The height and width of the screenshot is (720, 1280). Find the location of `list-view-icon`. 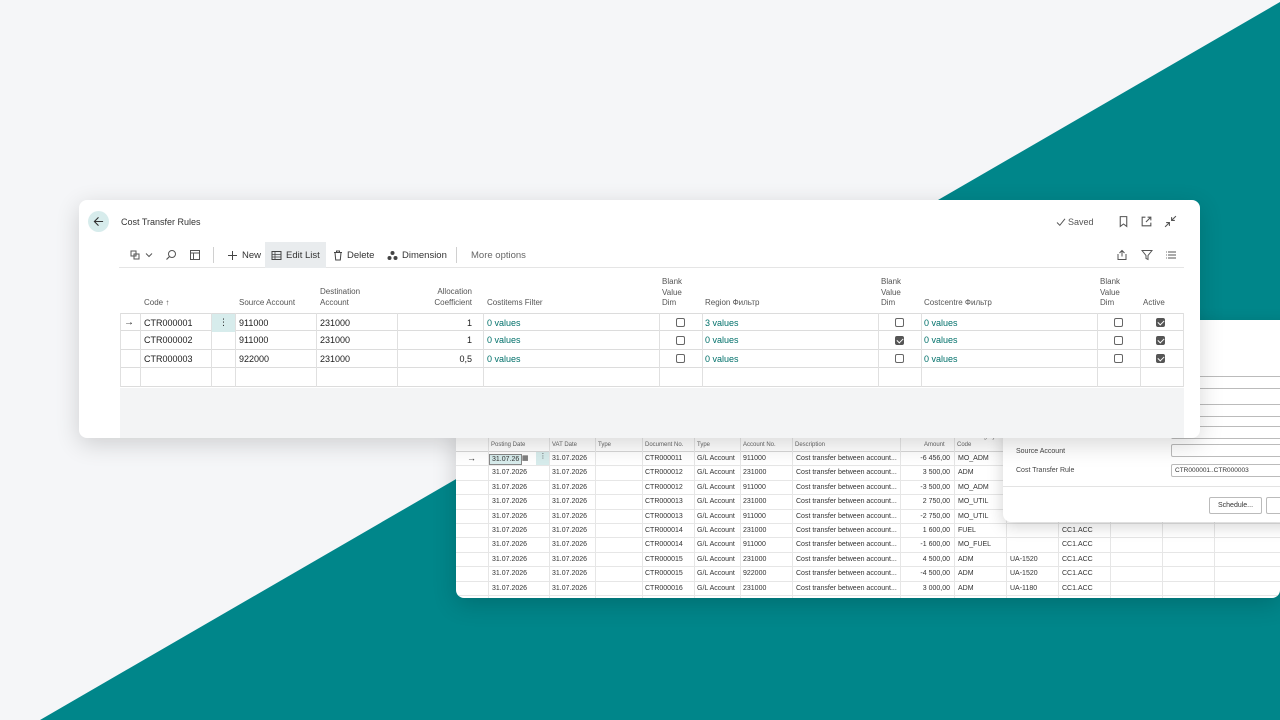

list-view-icon is located at coordinates (1171, 255).